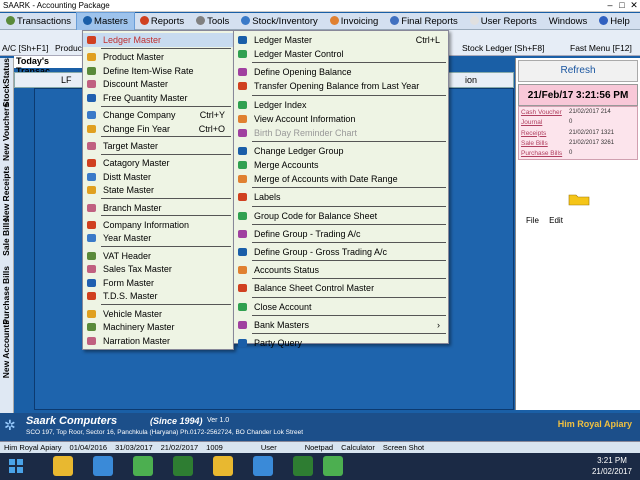 The image size is (640, 480). Describe the element at coordinates (158, 296) in the screenshot. I see `menu-item-t-d-s-master: T.D.S. Master` at that location.